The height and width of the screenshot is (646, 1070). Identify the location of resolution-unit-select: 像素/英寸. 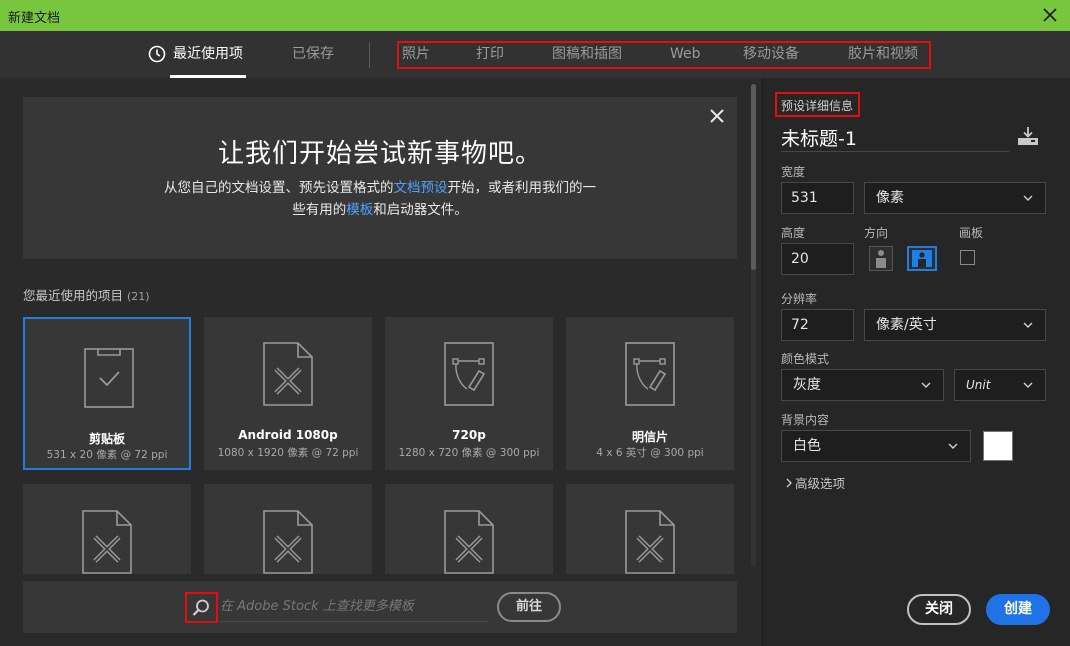
(955, 325).